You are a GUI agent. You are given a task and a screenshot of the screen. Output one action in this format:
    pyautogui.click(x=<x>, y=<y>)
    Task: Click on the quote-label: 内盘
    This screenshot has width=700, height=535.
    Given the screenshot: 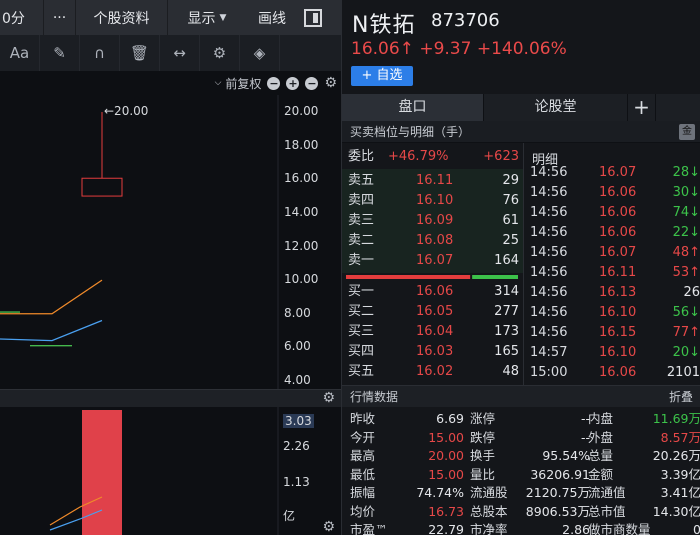 What is the action you would take?
    pyautogui.click(x=601, y=418)
    